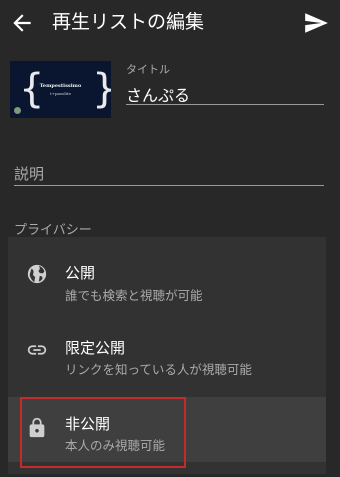 This screenshot has width=340, height=477. Describe the element at coordinates (17, 110) in the screenshot. I see `thumbnail-badge-icon` at that location.